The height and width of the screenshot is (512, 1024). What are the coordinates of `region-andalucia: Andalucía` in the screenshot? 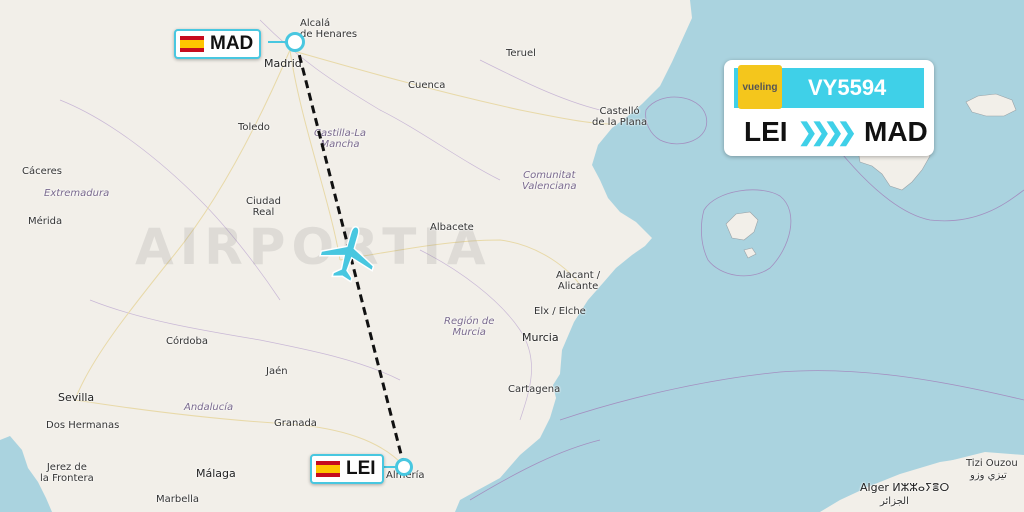 It's located at (209, 407).